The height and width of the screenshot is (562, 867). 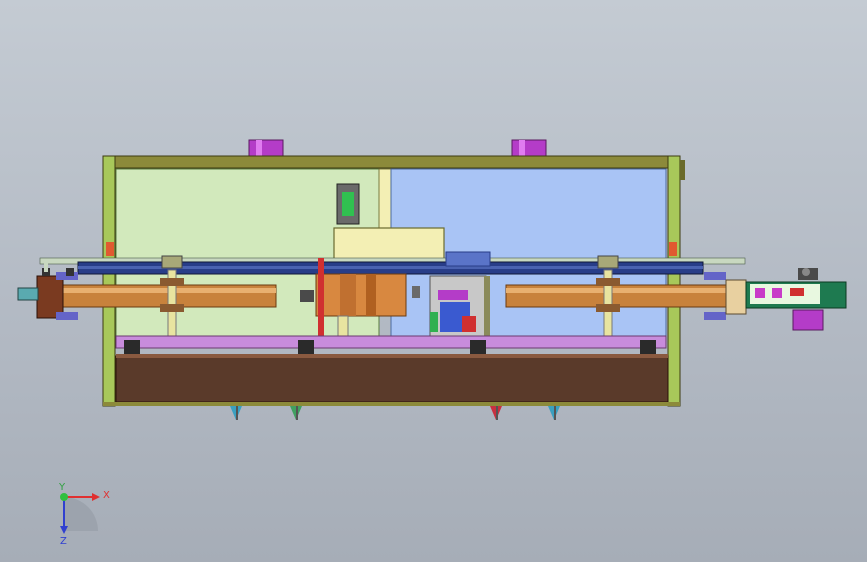 I want to click on coordinate-triad: X Y Z, so click(x=84, y=514).